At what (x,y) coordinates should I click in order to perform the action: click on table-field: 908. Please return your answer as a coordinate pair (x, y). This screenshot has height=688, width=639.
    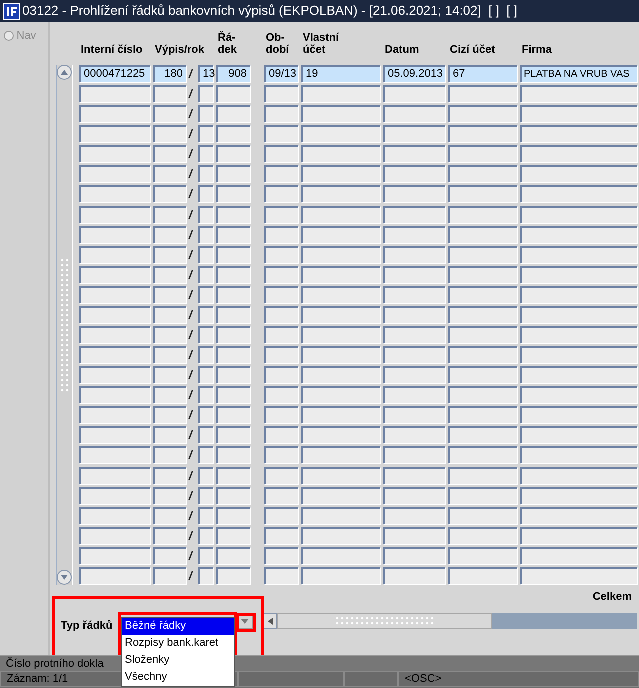
    Looking at the image, I should click on (233, 74).